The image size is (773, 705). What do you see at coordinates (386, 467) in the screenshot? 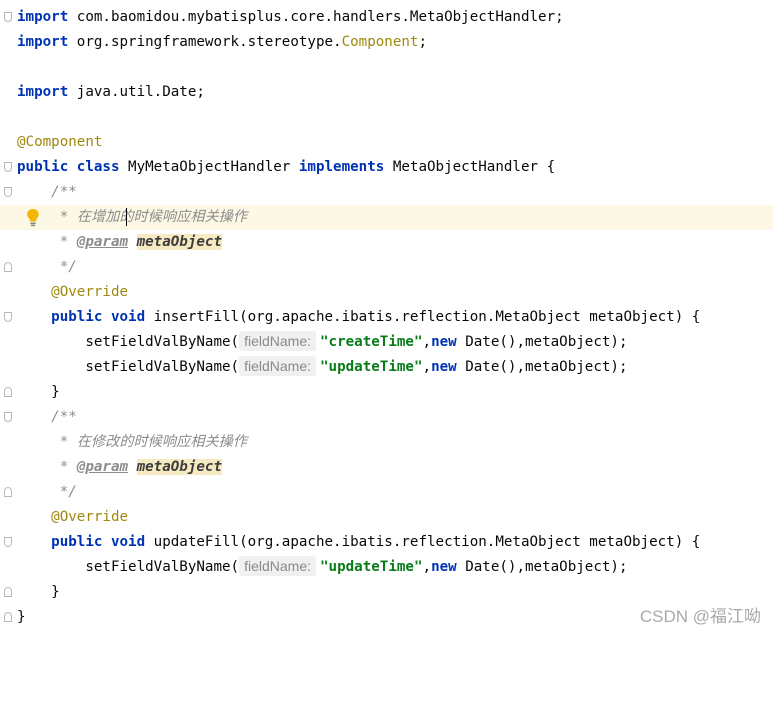
I see `code-line-19: * @param metaObject` at bounding box center [386, 467].